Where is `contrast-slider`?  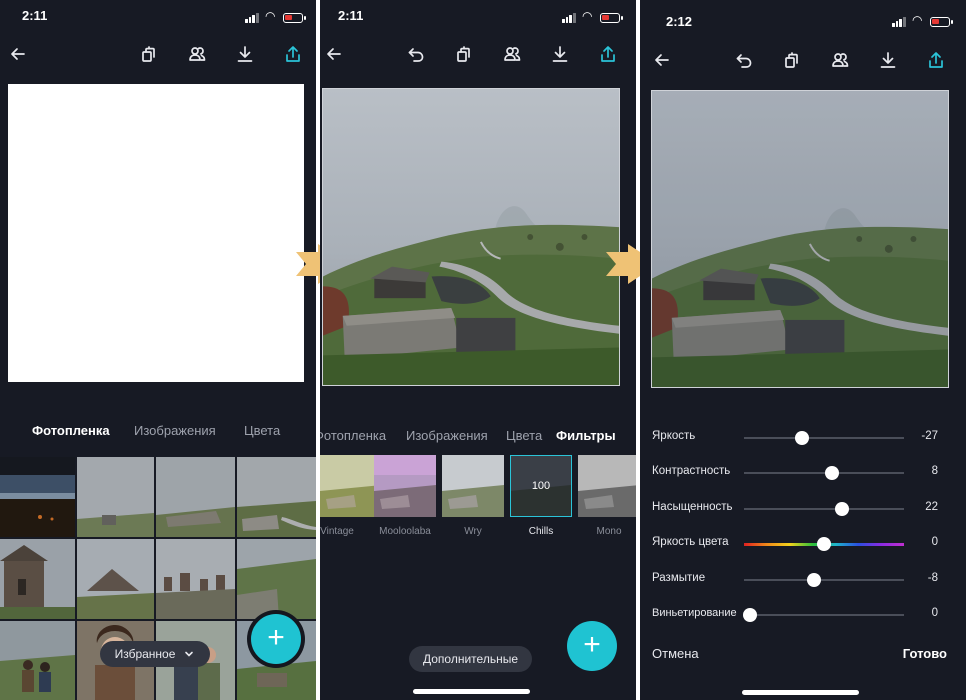 contrast-slider is located at coordinates (824, 473).